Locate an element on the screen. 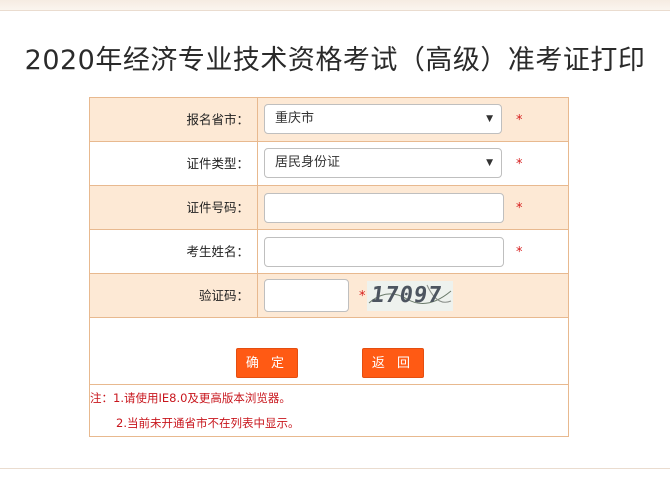 The image size is (670, 477). bottom-divider is located at coordinates (335, 468).